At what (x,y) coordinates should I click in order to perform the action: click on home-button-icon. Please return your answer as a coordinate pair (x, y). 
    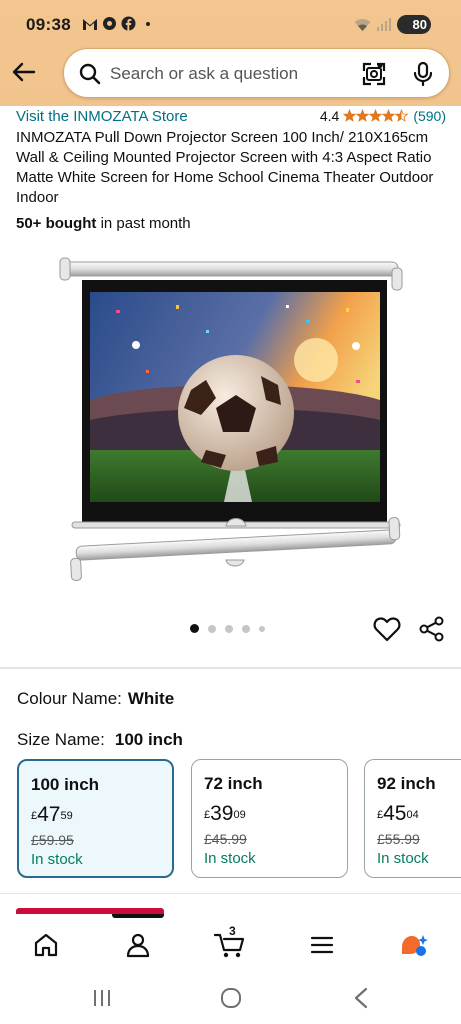
    Looking at the image, I should click on (231, 998).